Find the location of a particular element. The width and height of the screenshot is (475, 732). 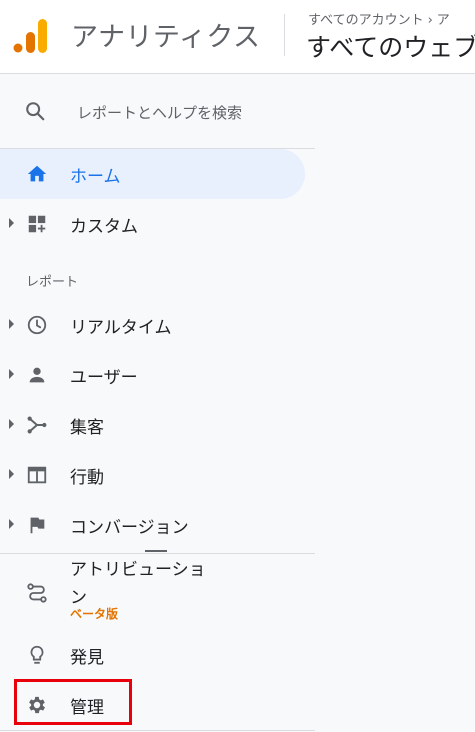

sidebar-item-conversions: コンバージョン is located at coordinates (157, 525).